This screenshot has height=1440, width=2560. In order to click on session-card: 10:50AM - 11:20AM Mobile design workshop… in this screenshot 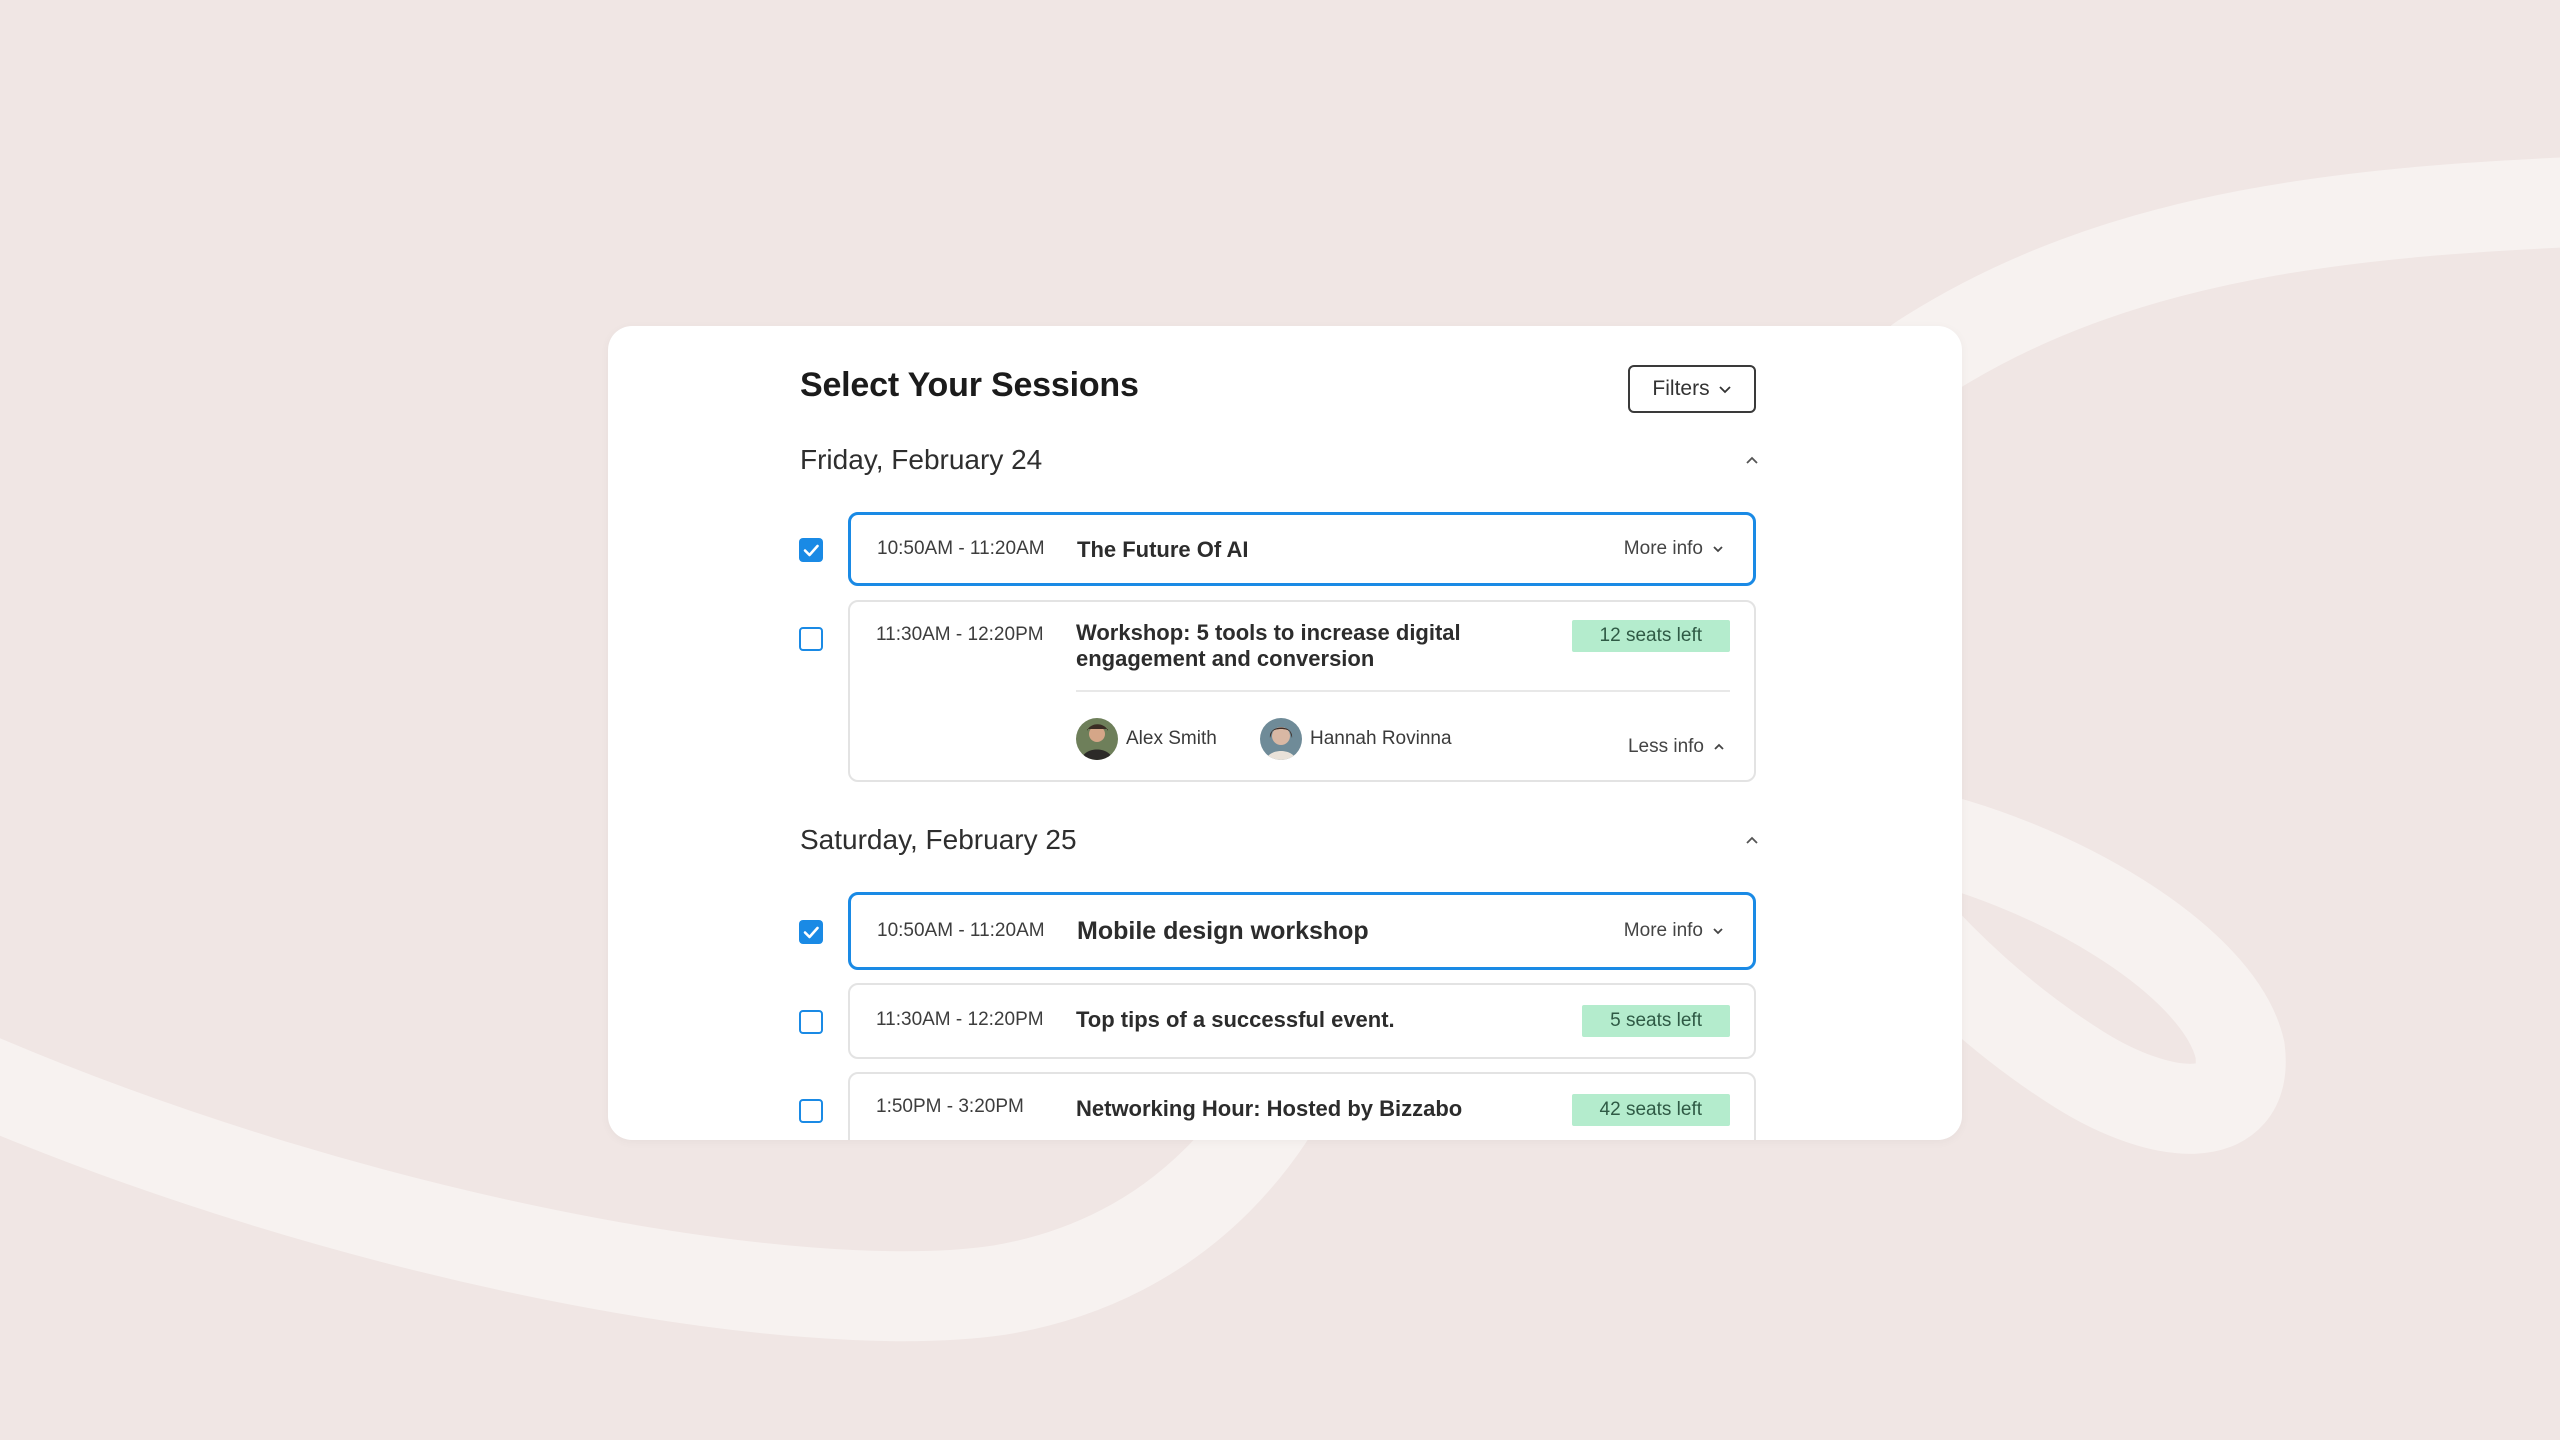, I will do `click(1302, 931)`.